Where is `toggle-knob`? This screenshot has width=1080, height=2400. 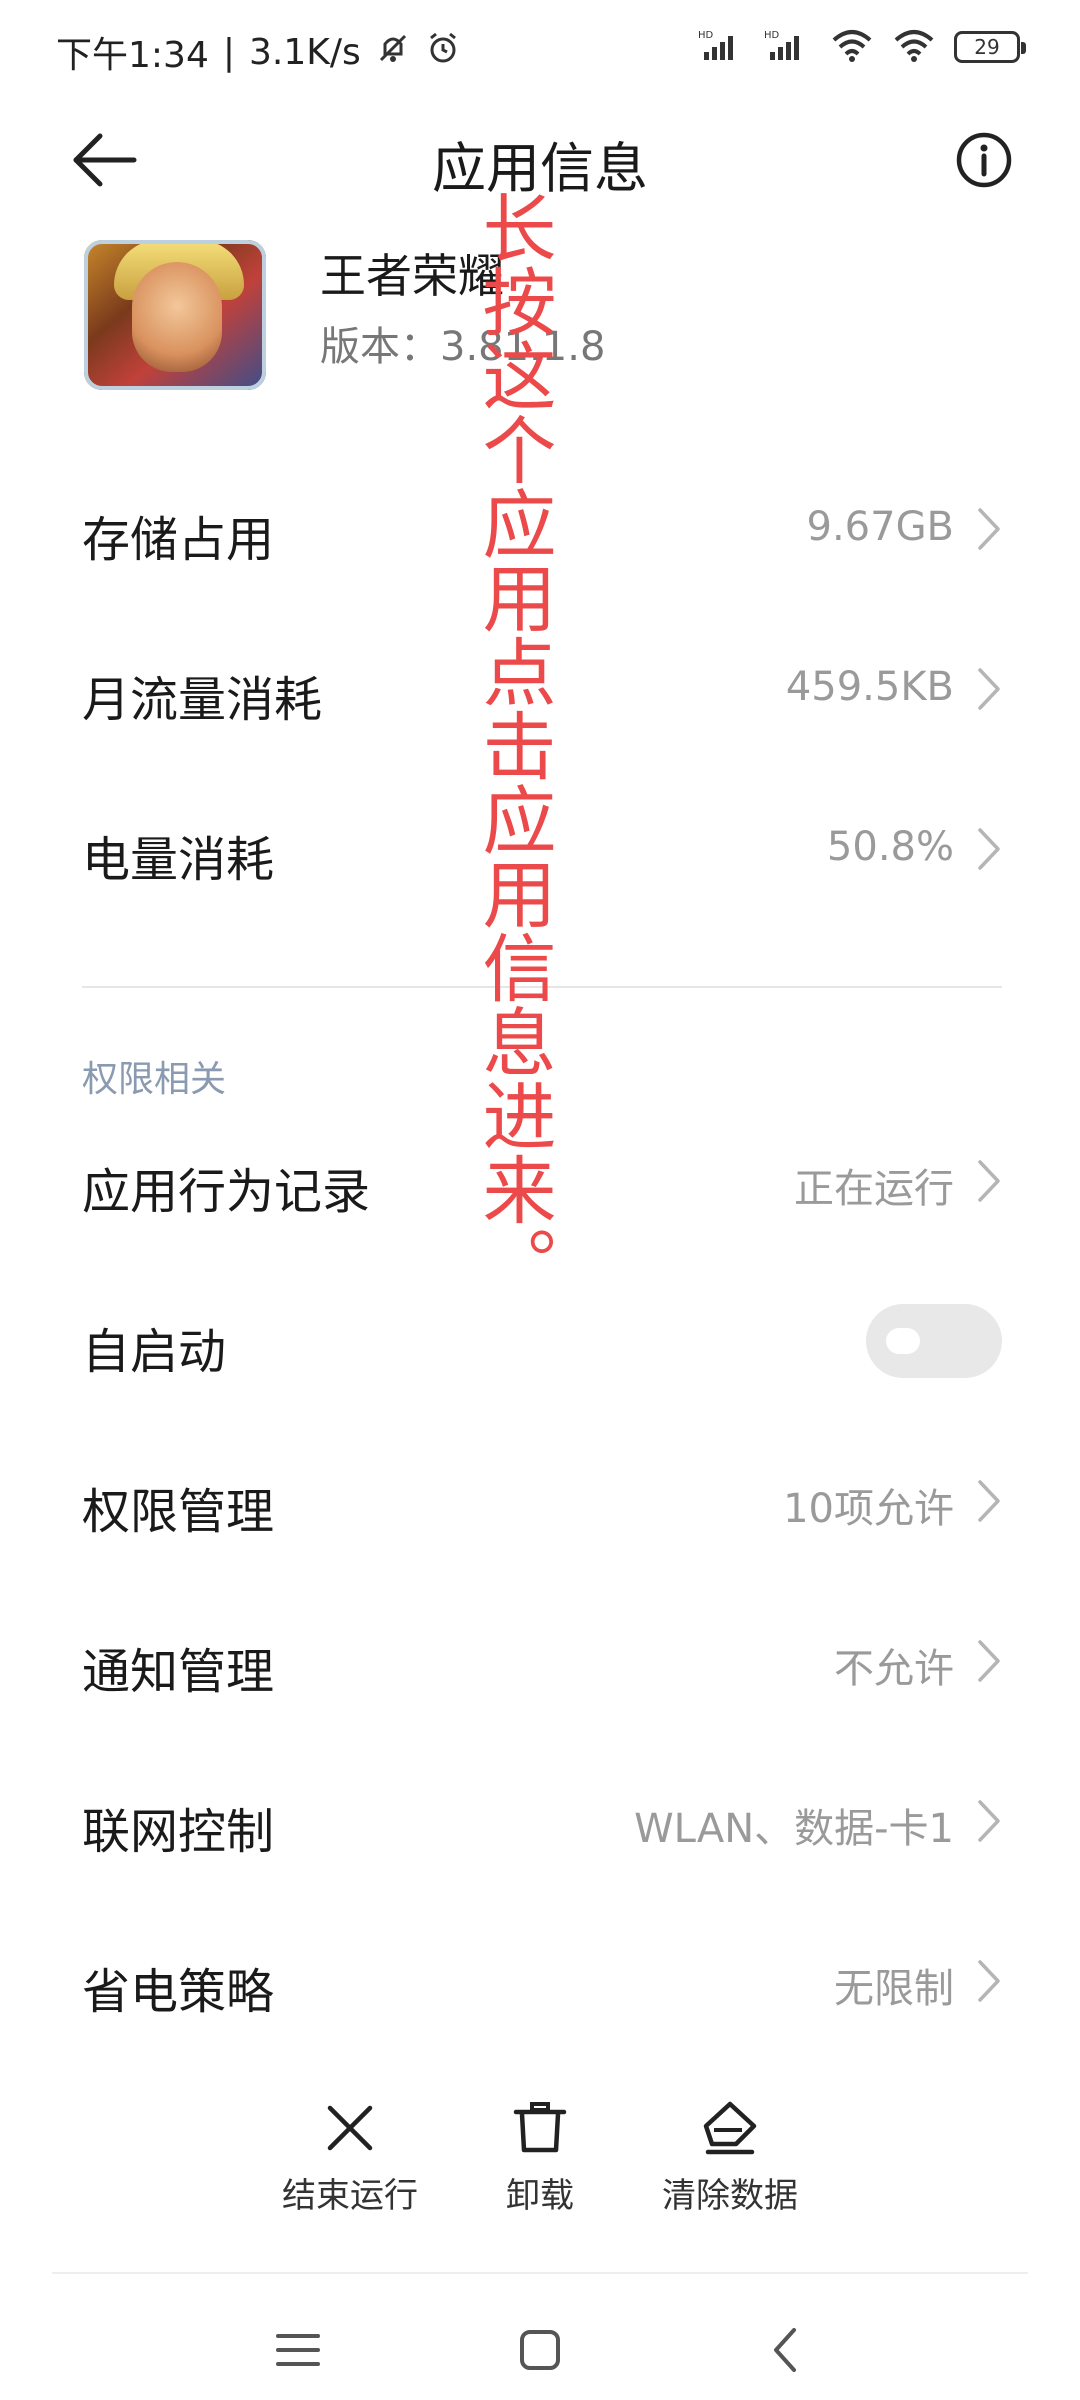
toggle-knob is located at coordinates (903, 1341).